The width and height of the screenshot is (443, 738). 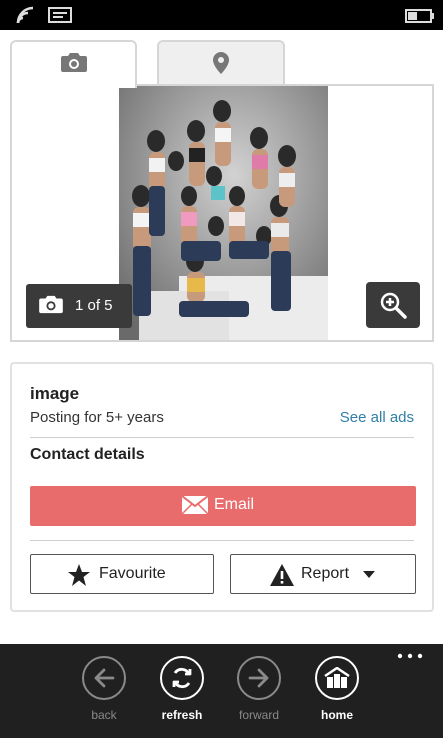 What do you see at coordinates (258, 678) in the screenshot?
I see `arrow-right-icon` at bounding box center [258, 678].